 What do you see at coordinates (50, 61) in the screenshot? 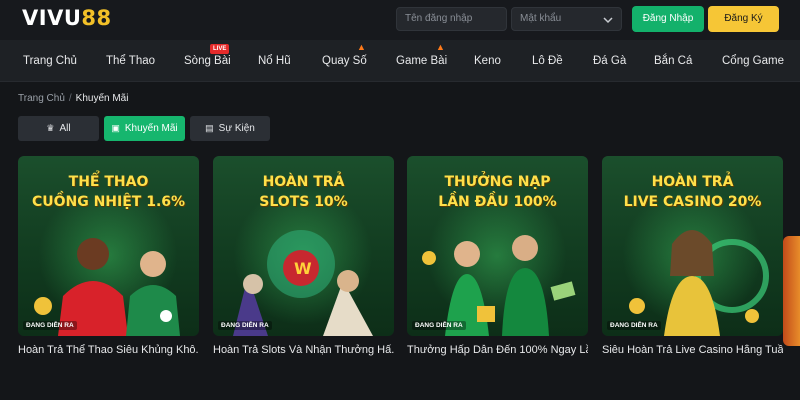
I see `nav-item-trang-chu: Trang Chủ` at bounding box center [50, 61].